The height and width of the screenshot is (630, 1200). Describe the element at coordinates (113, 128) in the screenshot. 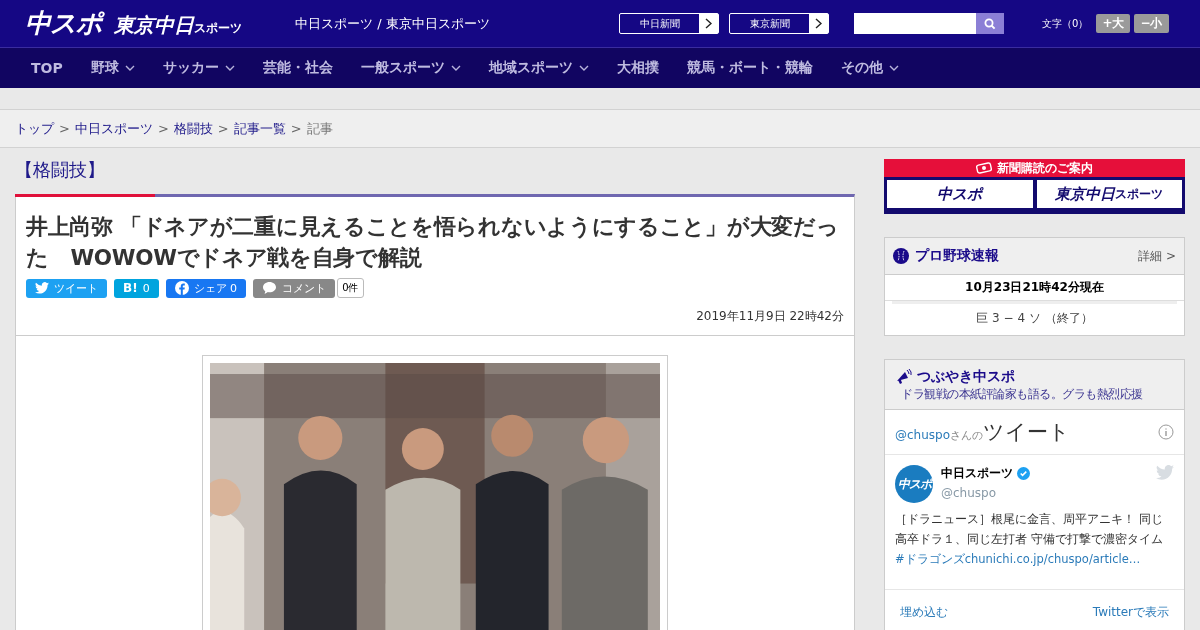

I see `breadcrumb-link: 中日スポーツ` at that location.